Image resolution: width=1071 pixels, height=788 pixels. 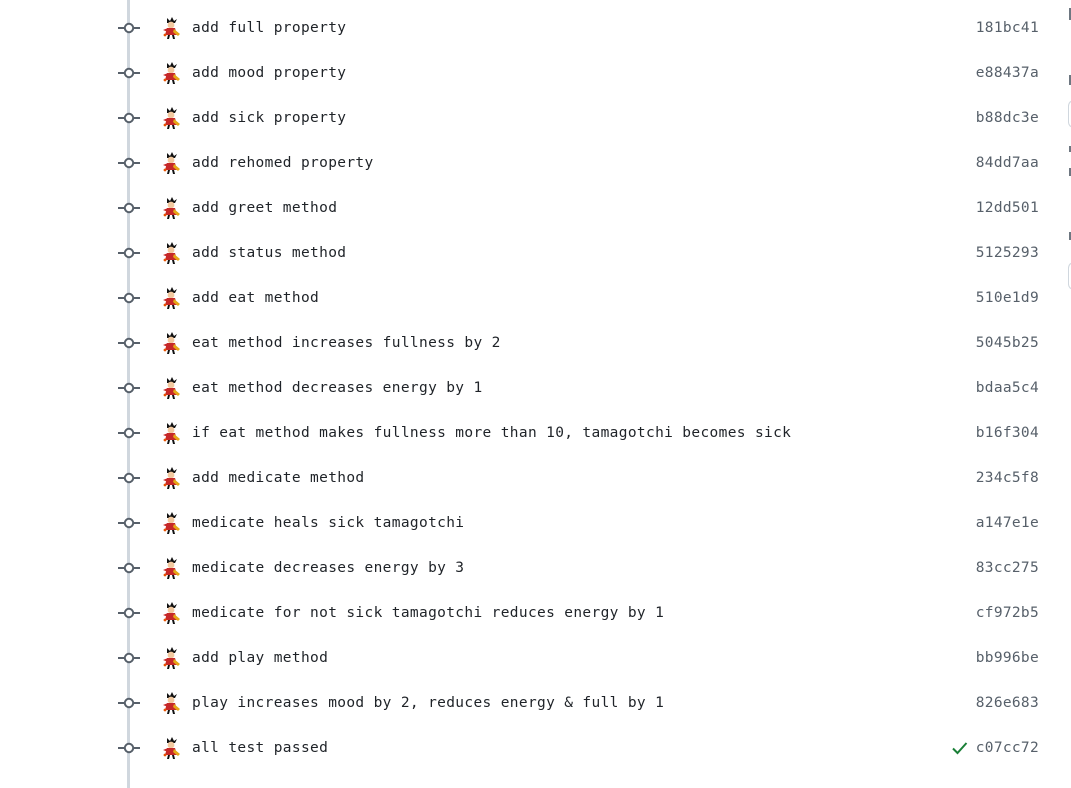 What do you see at coordinates (1007, 523) in the screenshot?
I see `commit-sha-link: a147e1e` at bounding box center [1007, 523].